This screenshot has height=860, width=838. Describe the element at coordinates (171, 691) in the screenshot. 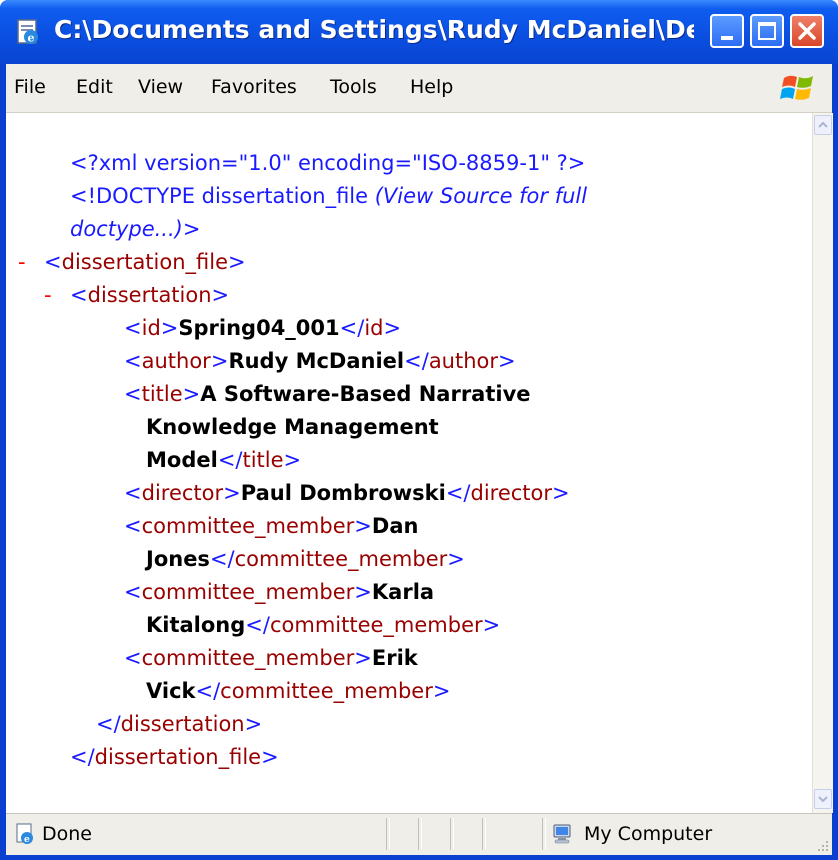

I see `committee-member-value: Vick` at that location.